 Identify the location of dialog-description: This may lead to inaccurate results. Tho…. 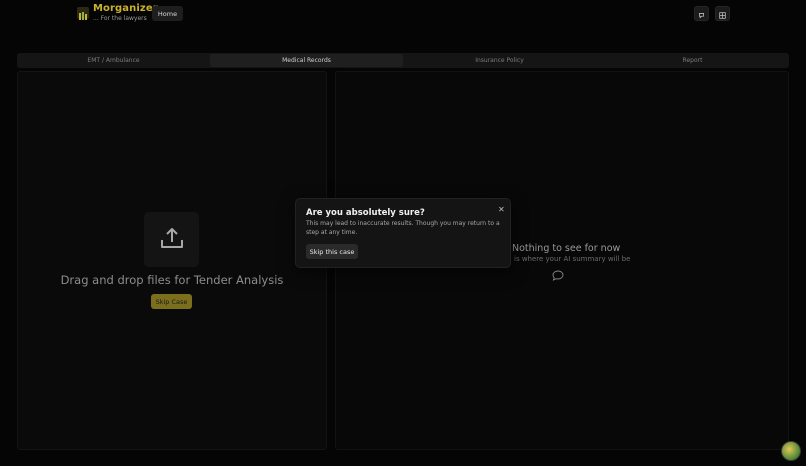
(403, 228).